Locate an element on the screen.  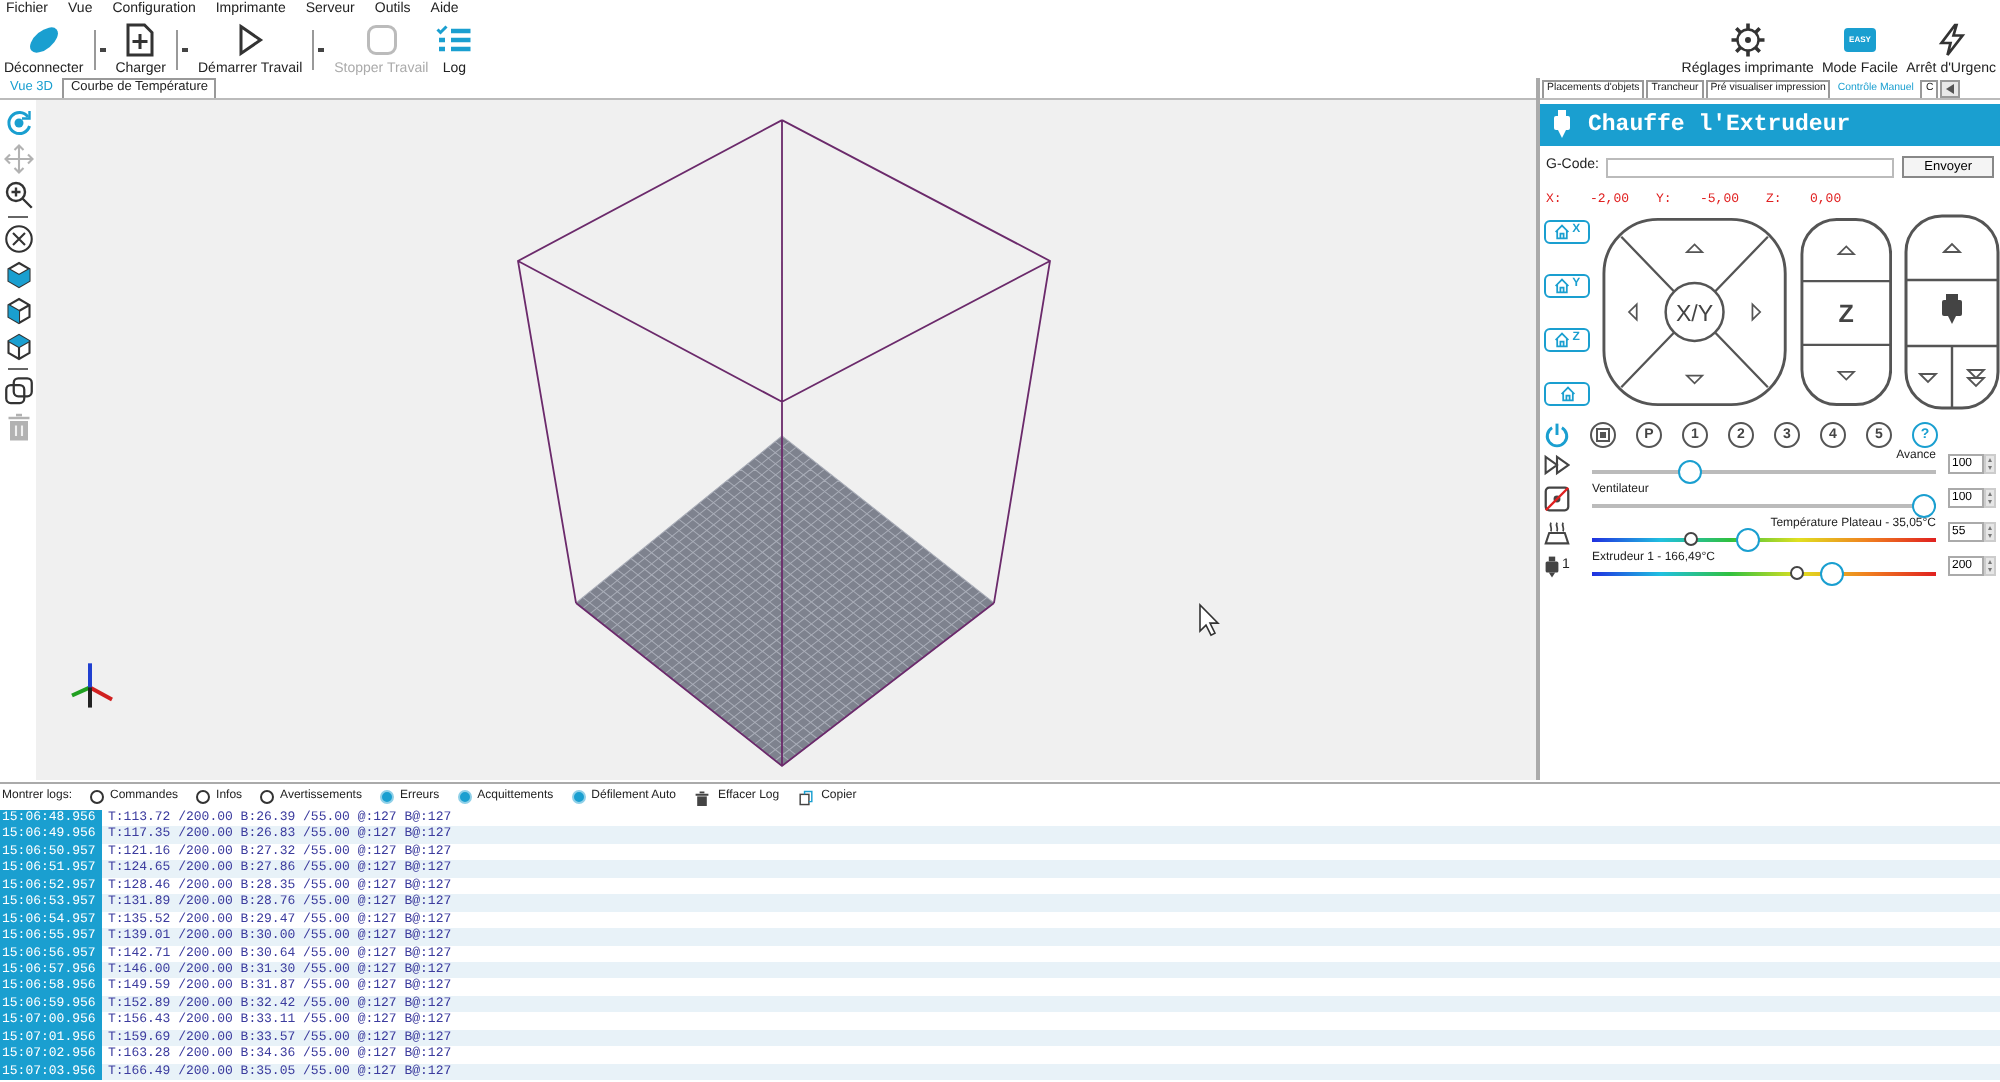
fan-off-icon is located at coordinates (1557, 498).